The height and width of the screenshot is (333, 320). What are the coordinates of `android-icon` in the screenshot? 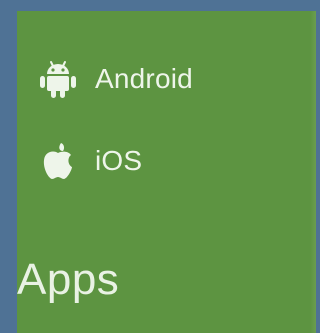 It's located at (58, 79).